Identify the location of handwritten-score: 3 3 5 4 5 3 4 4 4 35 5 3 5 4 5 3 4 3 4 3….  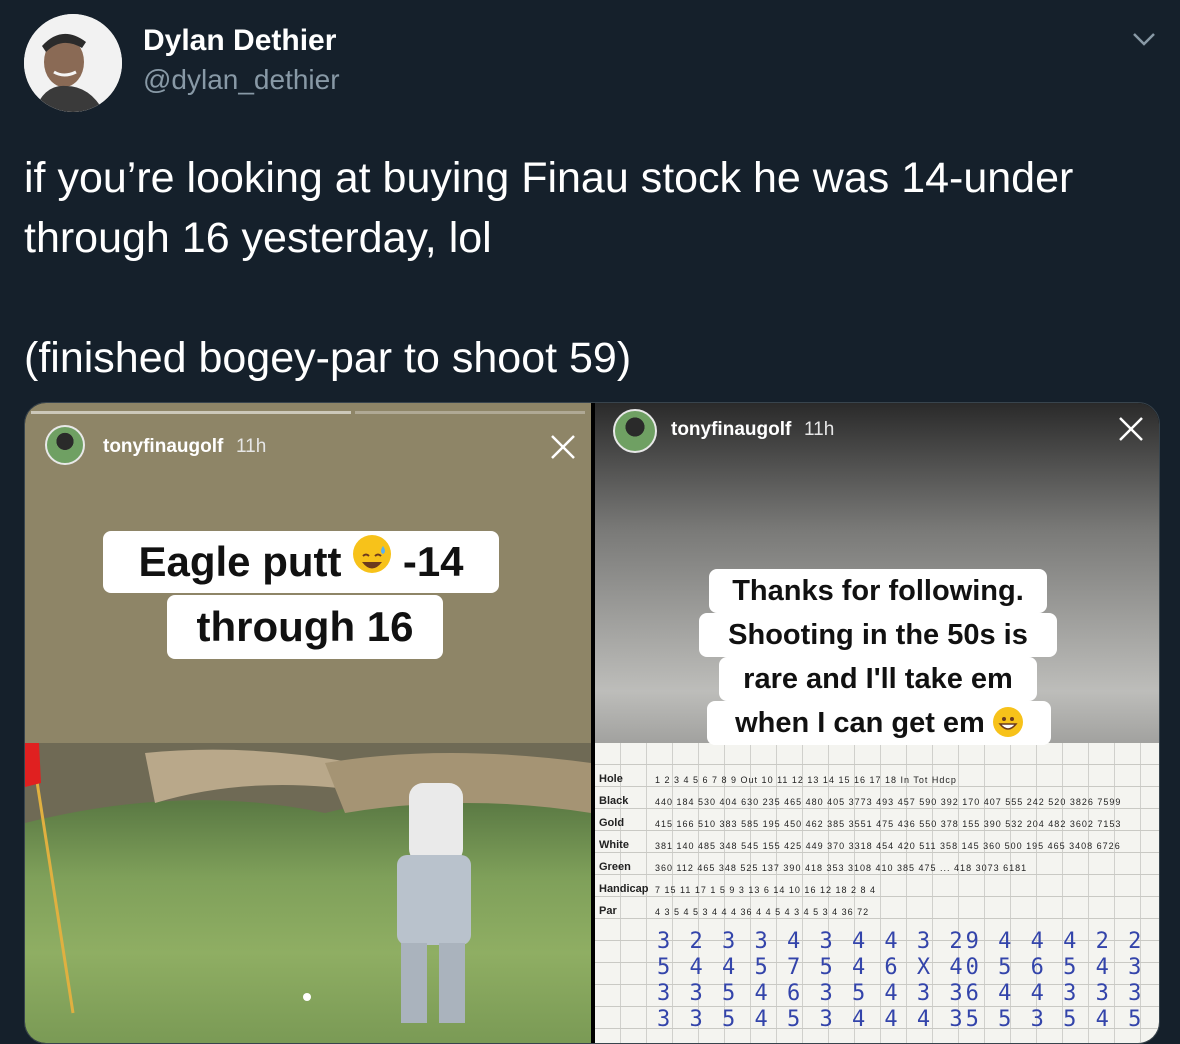
(908, 1019).